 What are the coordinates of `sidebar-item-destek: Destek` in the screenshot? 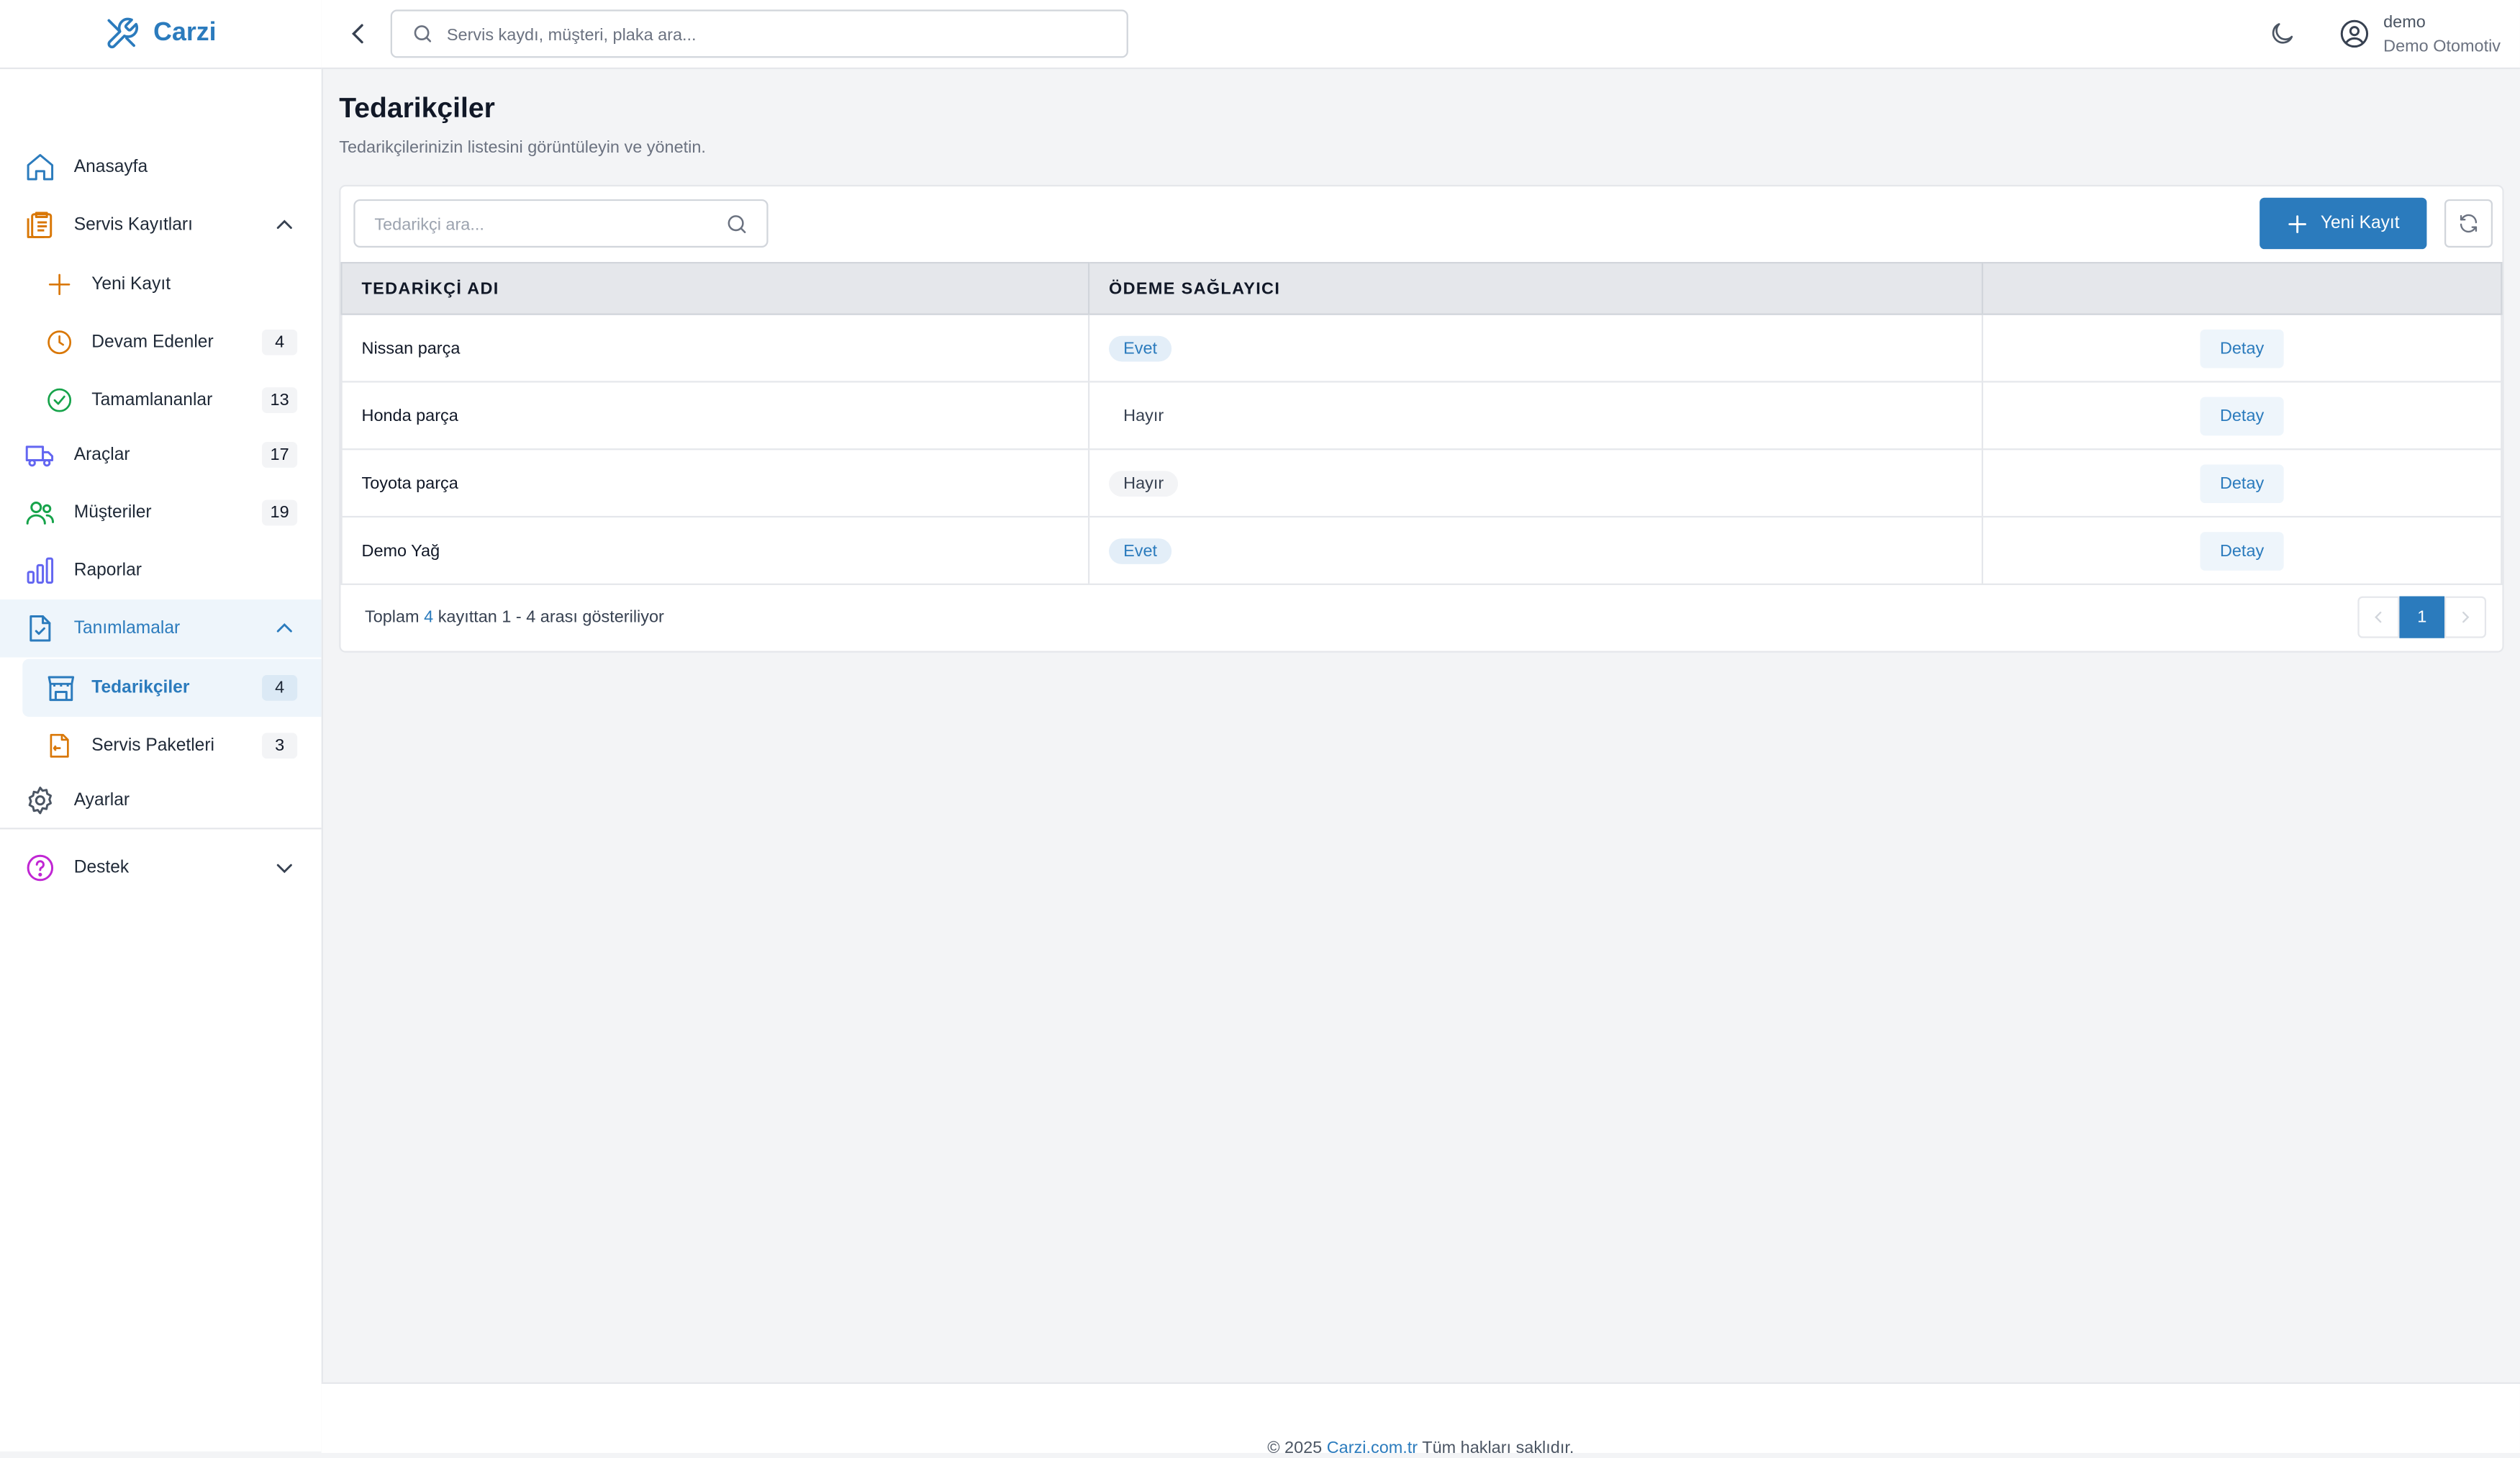 It's located at (161, 868).